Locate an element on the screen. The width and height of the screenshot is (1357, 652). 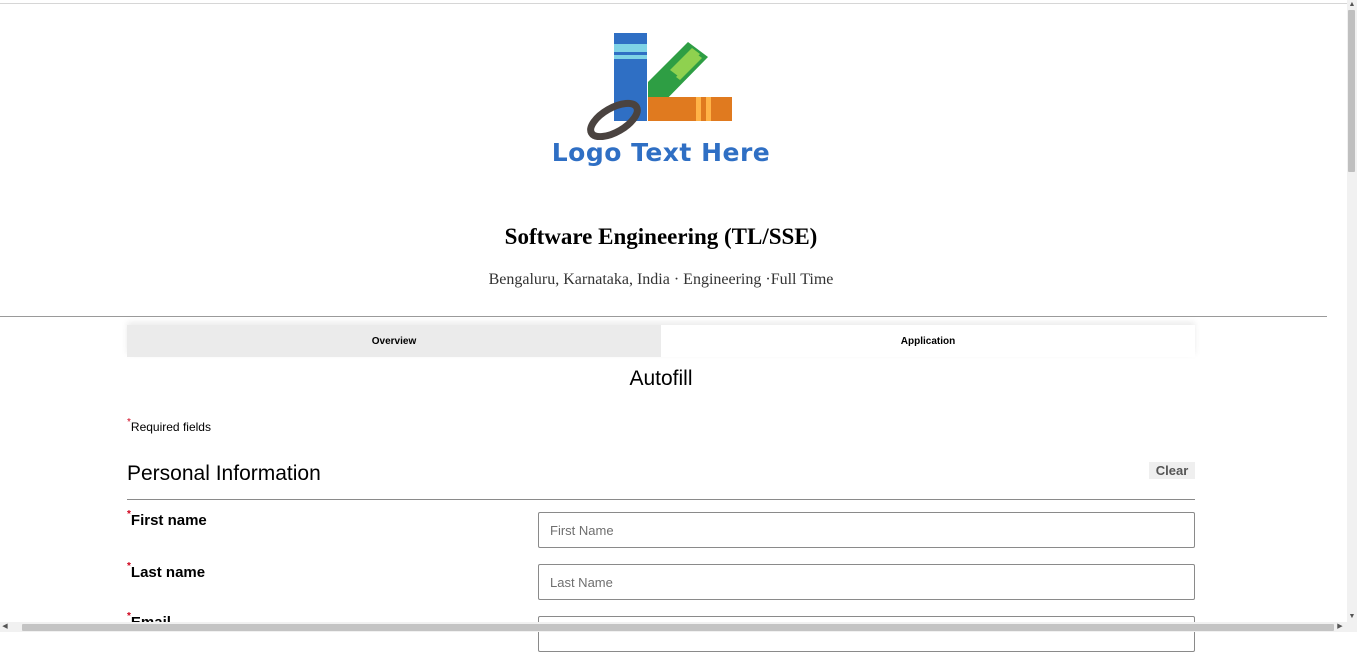
first-name-label-text: First name is located at coordinates (168, 520).